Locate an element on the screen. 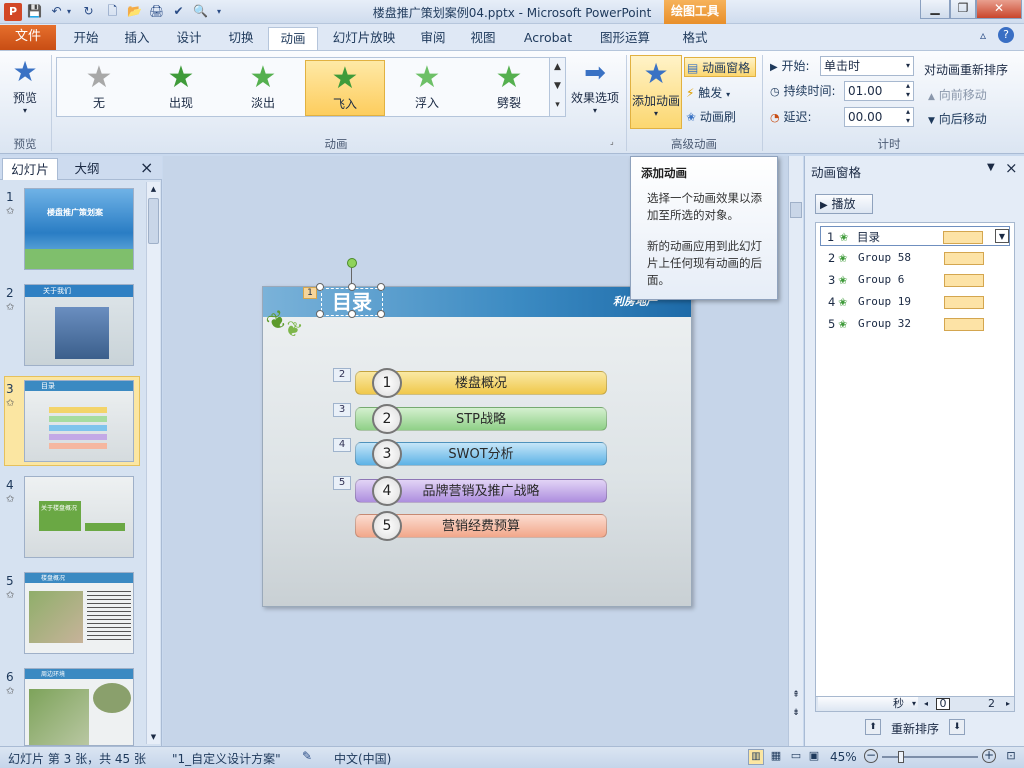  animation-row: 2 ✬ Group 58 is located at coordinates (915, 258).